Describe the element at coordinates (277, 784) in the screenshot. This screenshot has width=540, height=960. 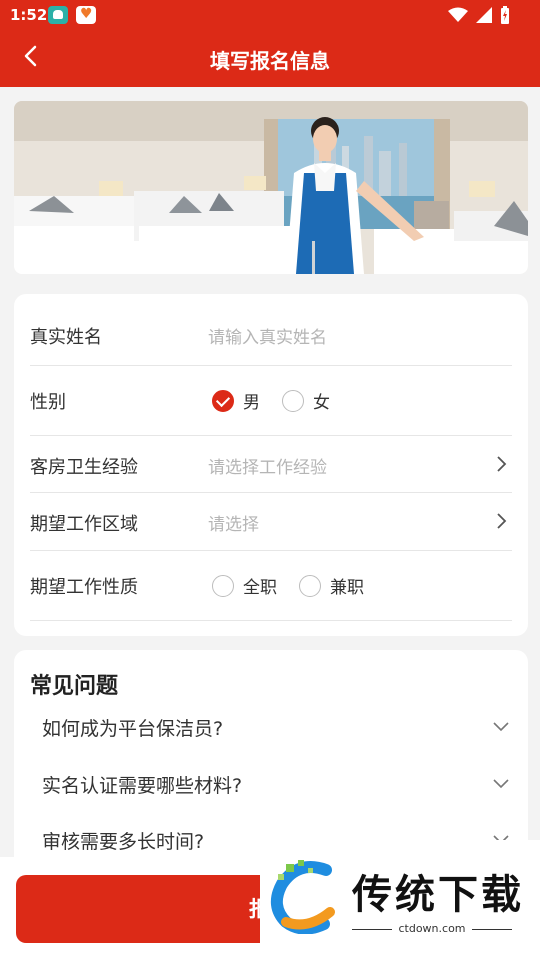
I see `faq-item: 实名认证需要哪些材料?` at that location.